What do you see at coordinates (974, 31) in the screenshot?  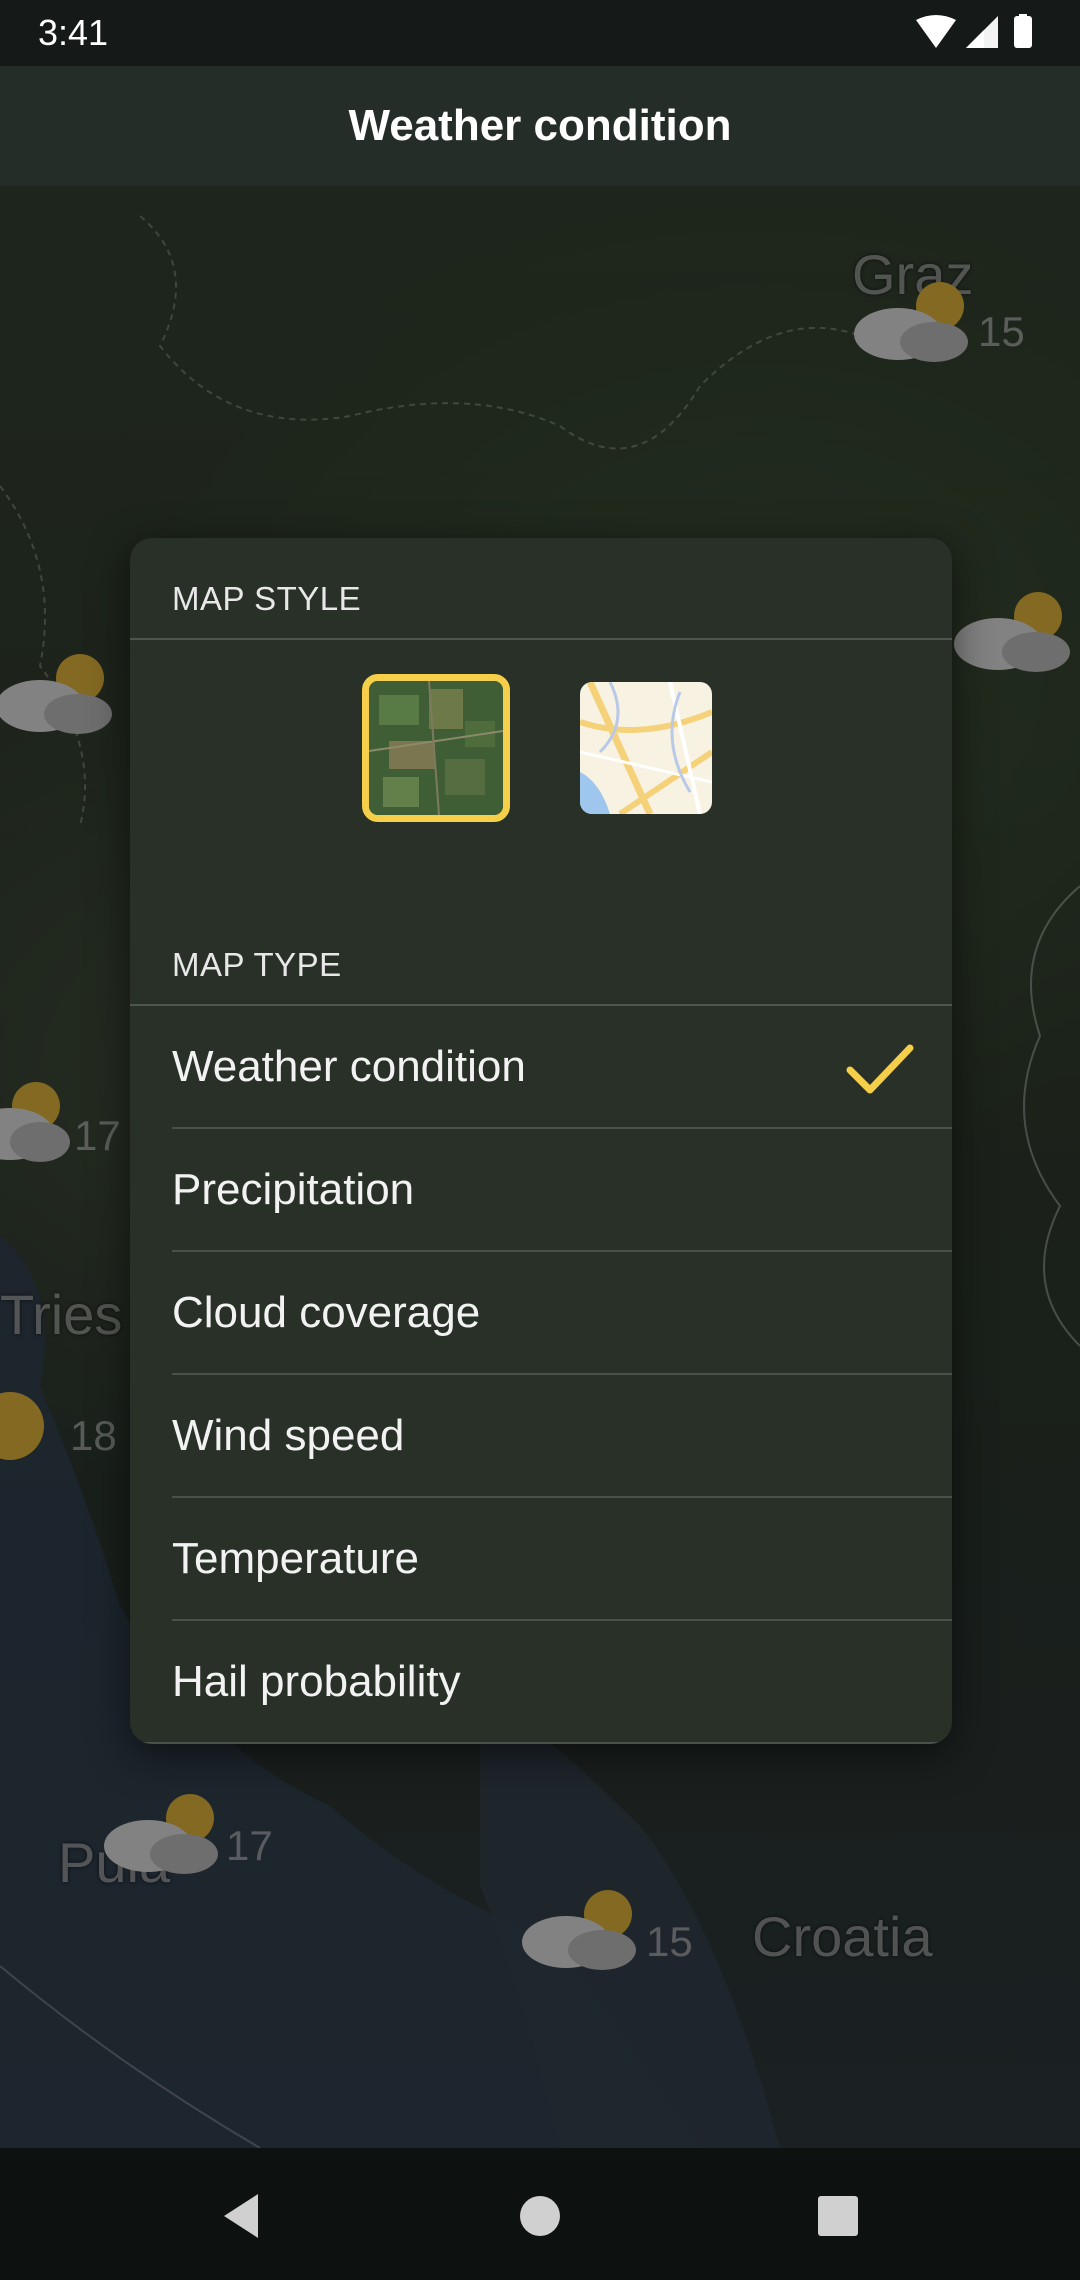 I see `status-icons` at bounding box center [974, 31].